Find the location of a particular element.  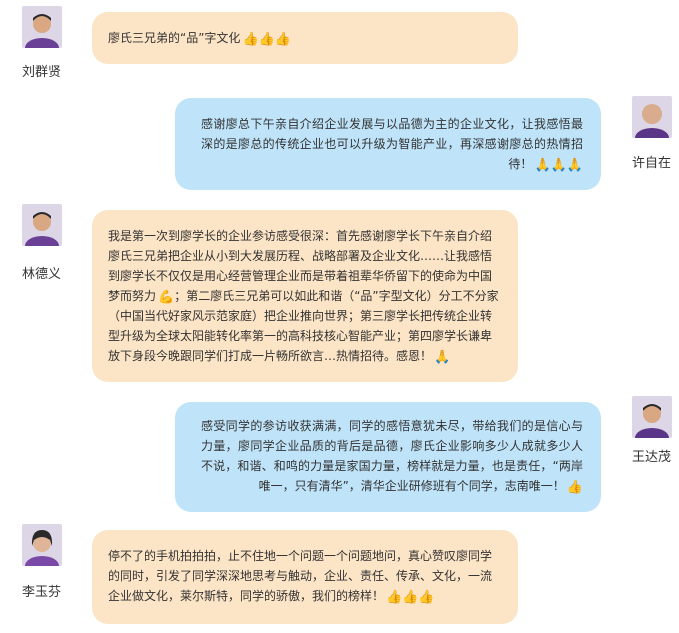

avatar-liu-qunxian is located at coordinates (42, 27).